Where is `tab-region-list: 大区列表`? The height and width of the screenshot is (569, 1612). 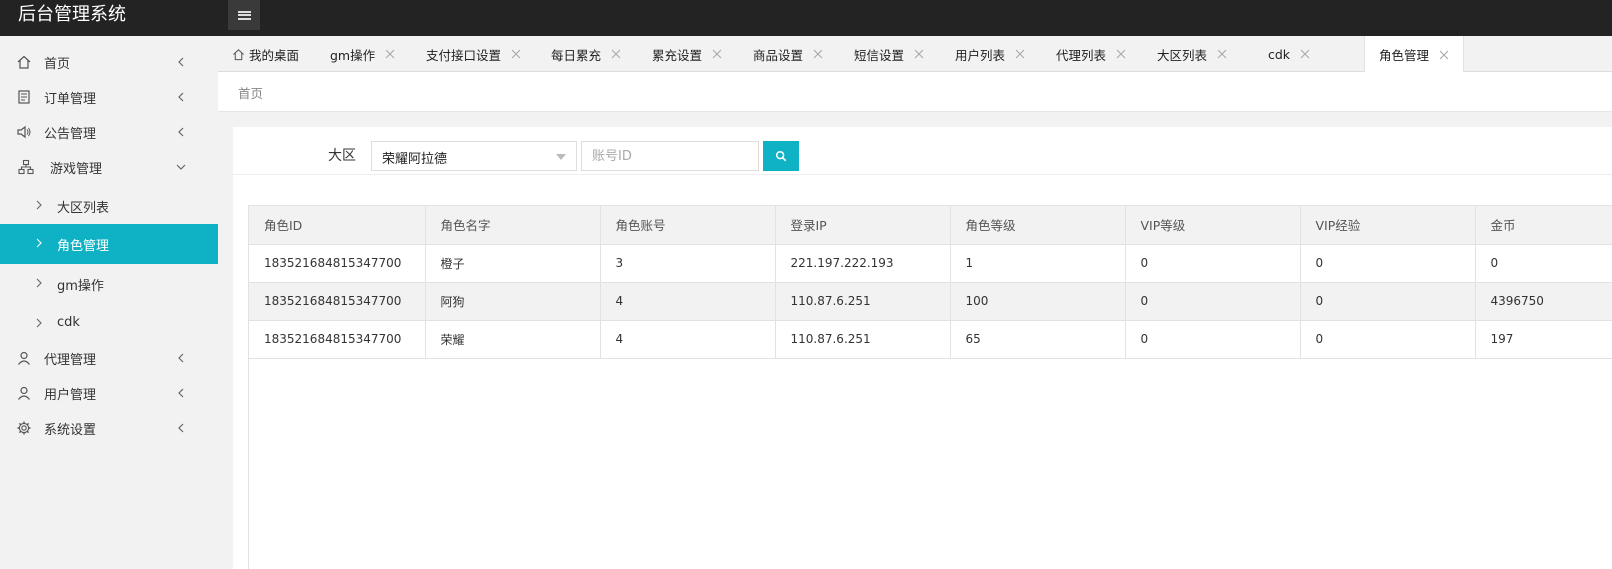 tab-region-list: 大区列表 is located at coordinates (1192, 54).